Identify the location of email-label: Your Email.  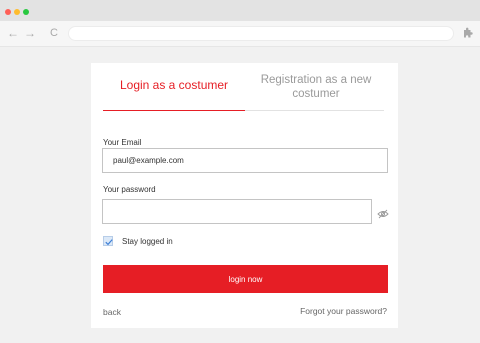
(122, 142).